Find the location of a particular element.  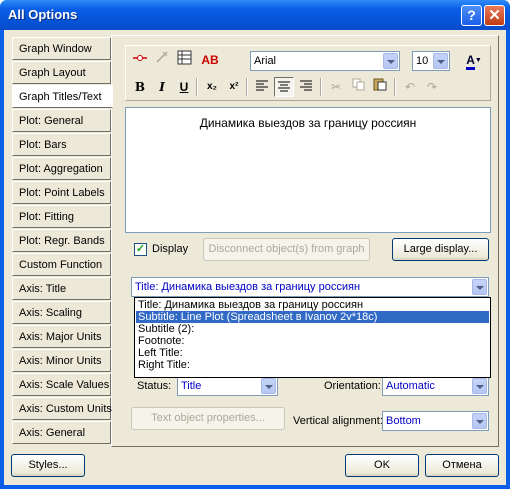

bold-icon: B is located at coordinates (140, 87).